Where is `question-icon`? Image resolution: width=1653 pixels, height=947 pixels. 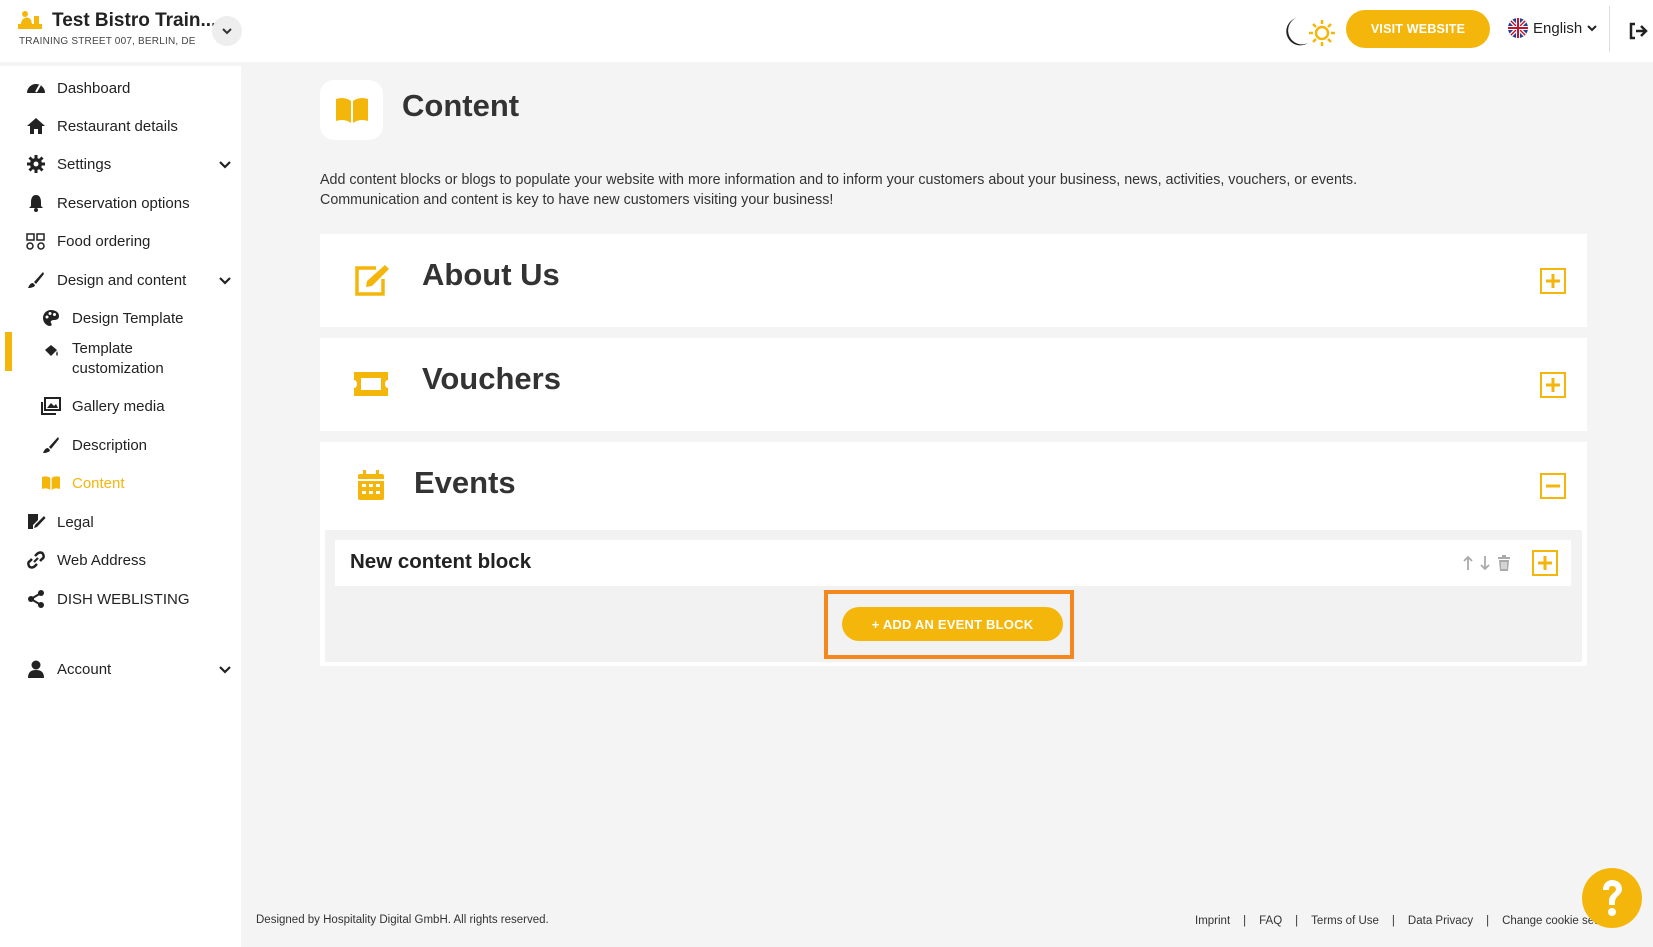
question-icon is located at coordinates (1612, 898).